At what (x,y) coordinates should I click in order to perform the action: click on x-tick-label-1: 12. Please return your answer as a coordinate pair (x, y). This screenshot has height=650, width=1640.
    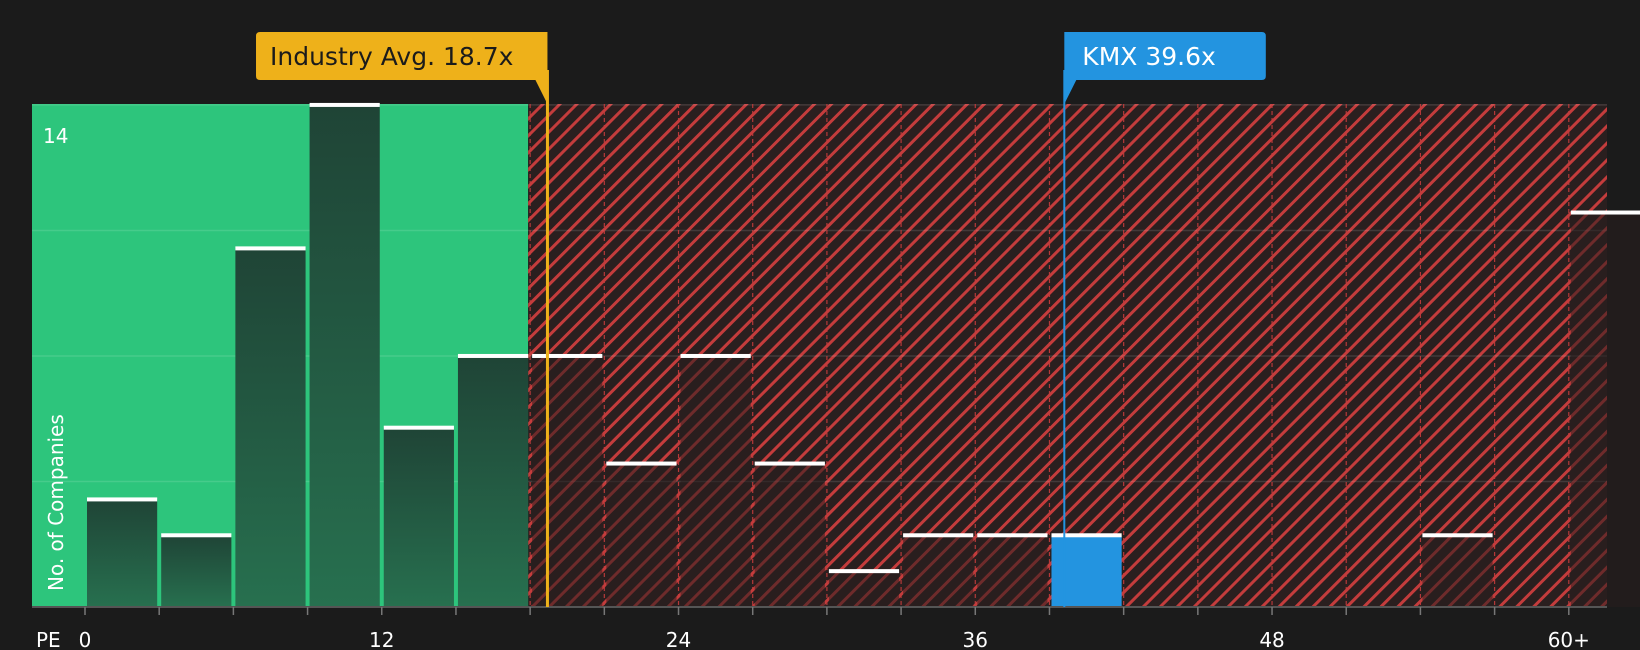
    Looking at the image, I should click on (381, 639).